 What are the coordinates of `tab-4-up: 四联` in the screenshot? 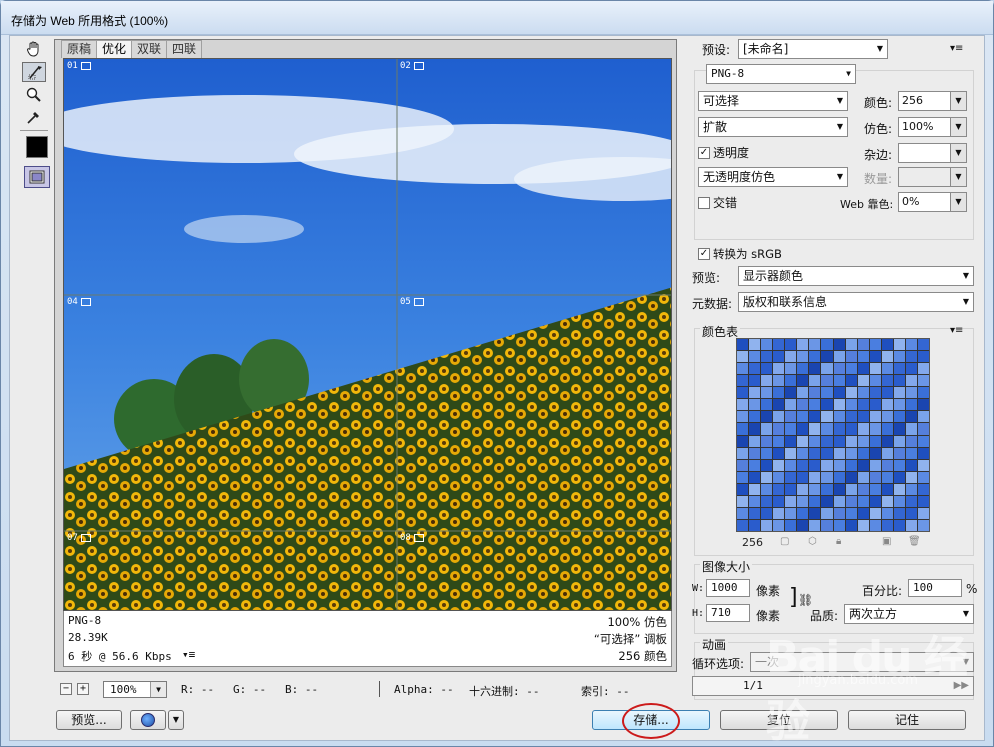 It's located at (184, 49).